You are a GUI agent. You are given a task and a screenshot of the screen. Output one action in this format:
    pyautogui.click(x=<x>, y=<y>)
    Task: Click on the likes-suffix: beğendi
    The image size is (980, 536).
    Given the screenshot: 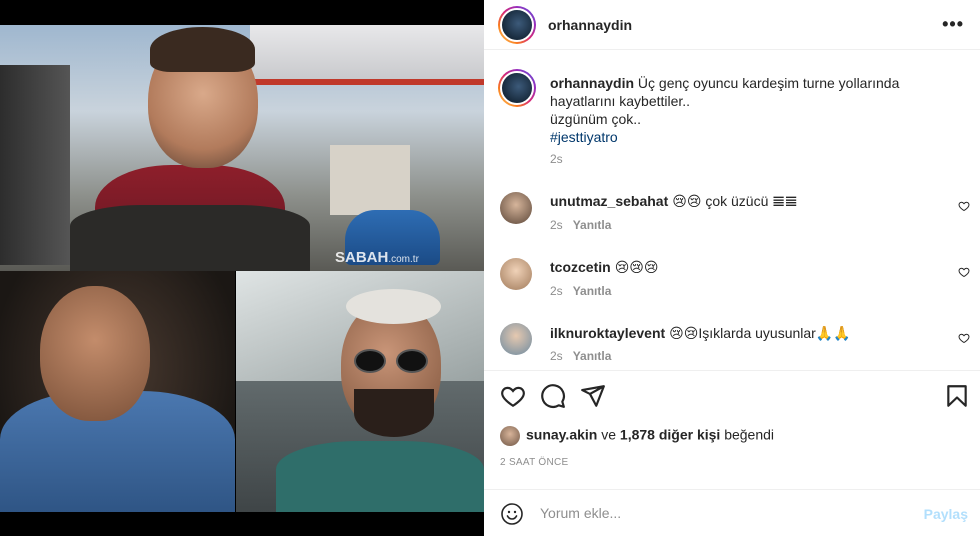 What is the action you would take?
    pyautogui.click(x=747, y=434)
    